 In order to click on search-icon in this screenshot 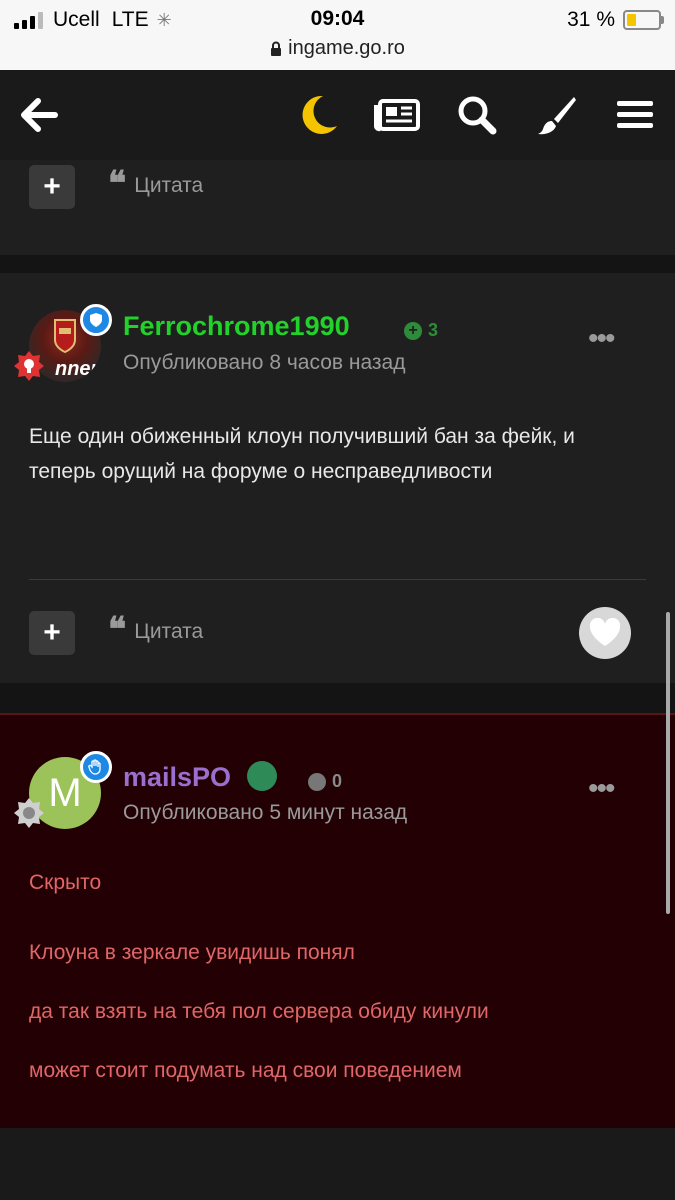, I will do `click(477, 115)`.